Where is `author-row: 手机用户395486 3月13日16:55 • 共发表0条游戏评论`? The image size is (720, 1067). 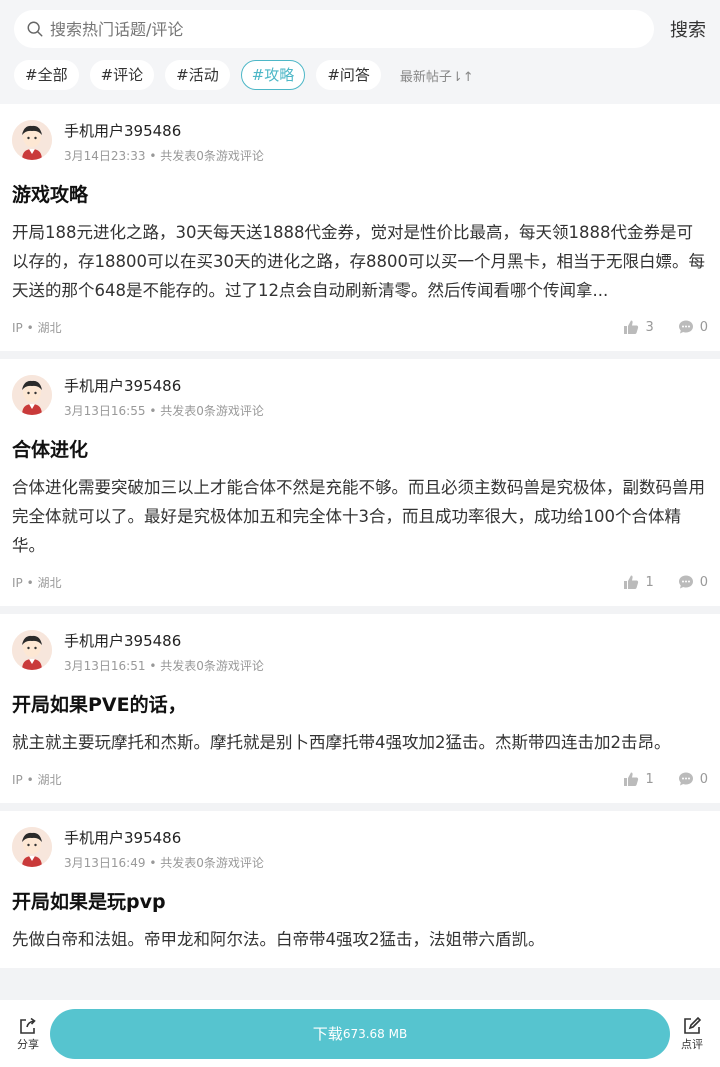
author-row: 手机用户395486 3月13日16:55 • 共发表0条游戏评论 is located at coordinates (360, 397).